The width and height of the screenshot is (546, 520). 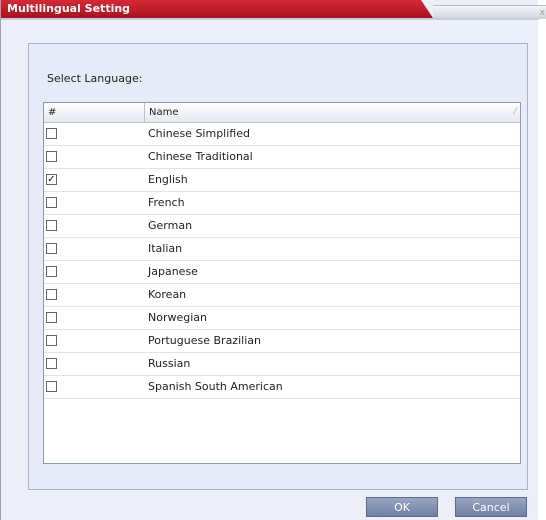 What do you see at coordinates (282, 295) in the screenshot?
I see `table-row: Korean` at bounding box center [282, 295].